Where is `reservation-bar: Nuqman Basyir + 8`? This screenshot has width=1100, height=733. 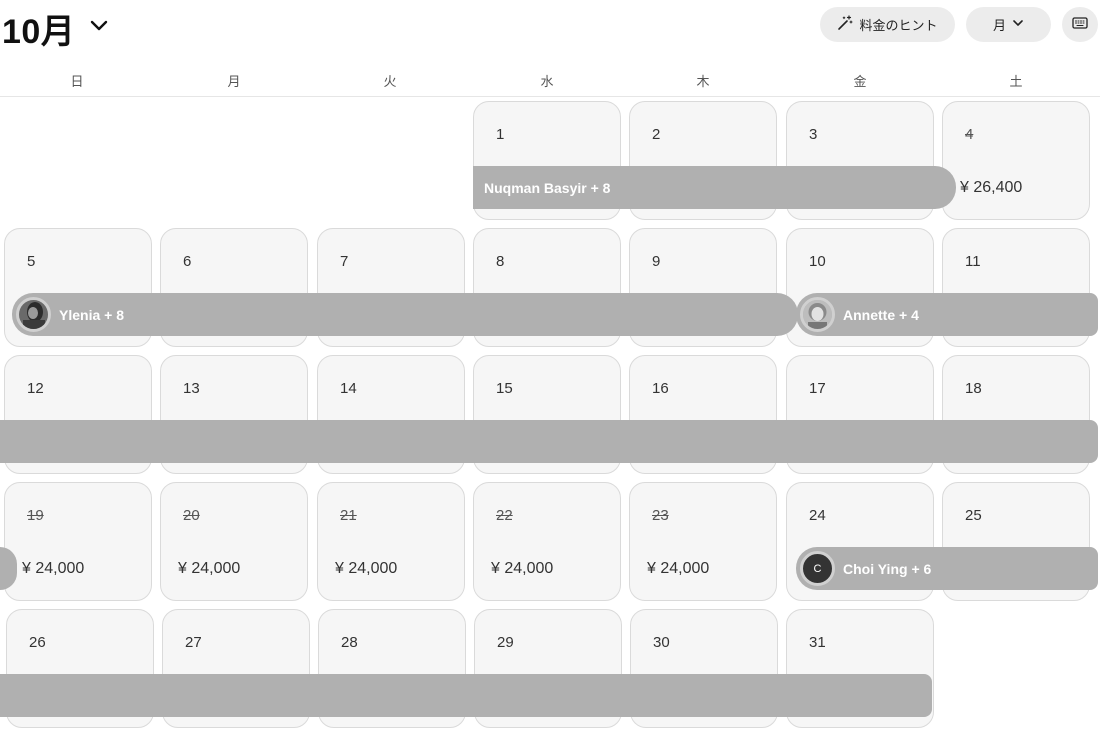 reservation-bar: Nuqman Basyir + 8 is located at coordinates (714, 187).